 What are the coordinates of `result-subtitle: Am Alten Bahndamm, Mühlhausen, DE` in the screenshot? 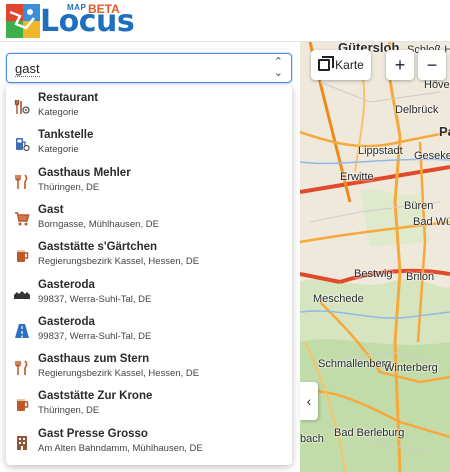 It's located at (120, 448).